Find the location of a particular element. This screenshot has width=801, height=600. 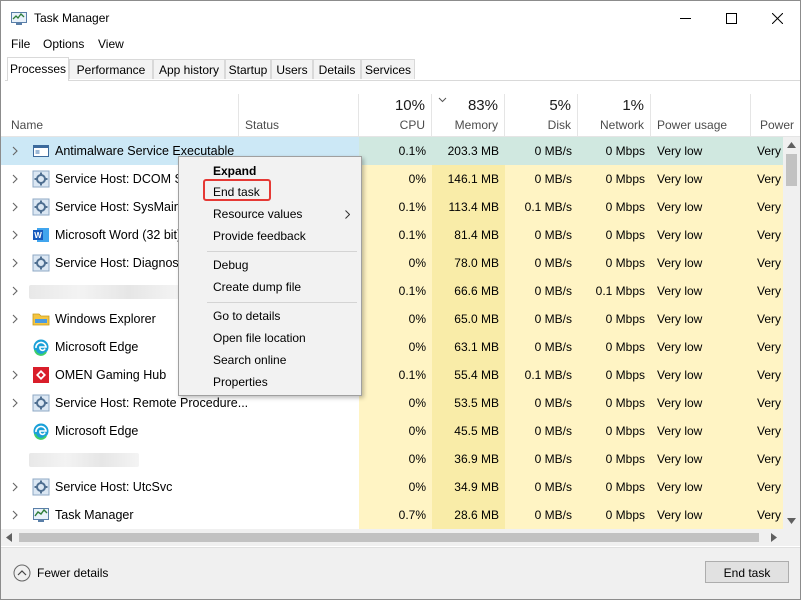

tab-app-history: App history is located at coordinates (189, 69).